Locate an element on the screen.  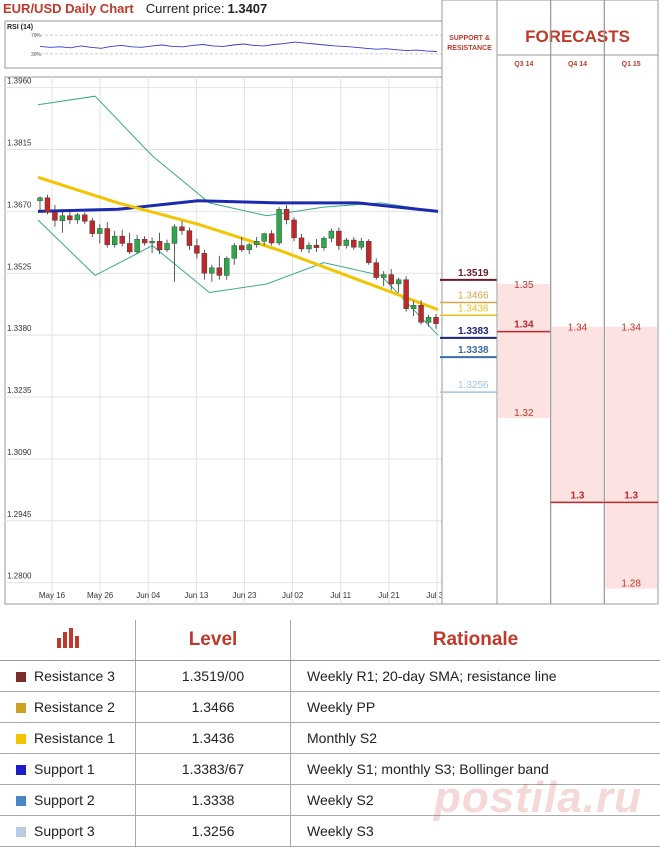
sr-level-label: 1.3338 is located at coordinates (473, 350).